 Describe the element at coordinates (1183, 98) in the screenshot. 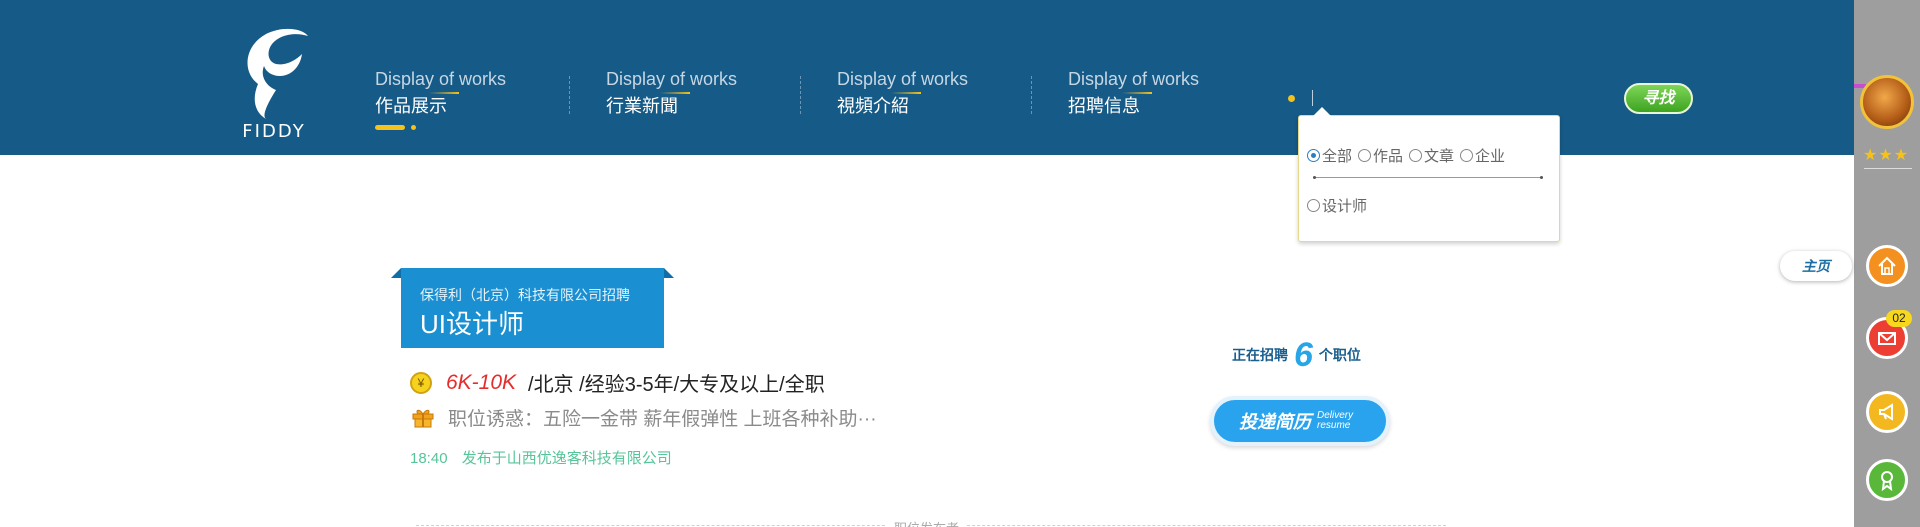

I see `nav-item-jobs: Display of works 招聘信息` at that location.